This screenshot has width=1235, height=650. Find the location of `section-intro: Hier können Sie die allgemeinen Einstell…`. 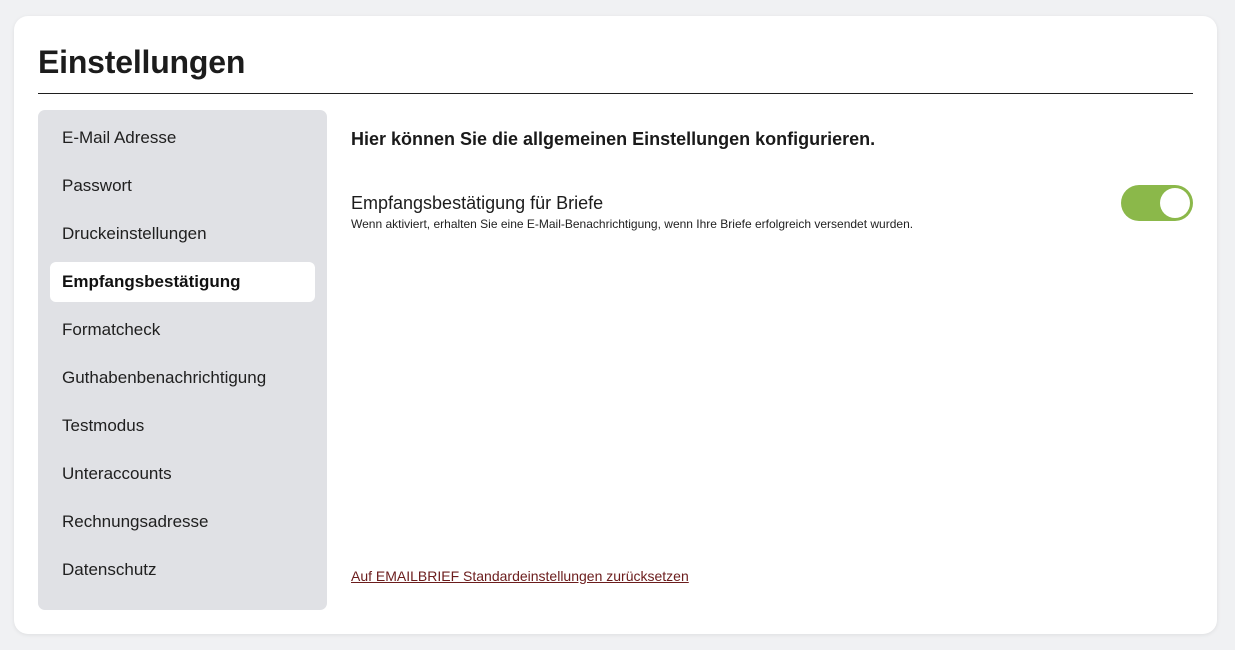

section-intro: Hier können Sie die allgemeinen Einstell… is located at coordinates (613, 139).